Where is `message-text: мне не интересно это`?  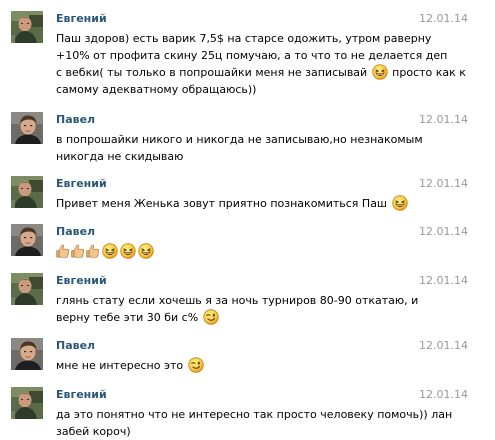 message-text: мне не интересно это is located at coordinates (242, 365).